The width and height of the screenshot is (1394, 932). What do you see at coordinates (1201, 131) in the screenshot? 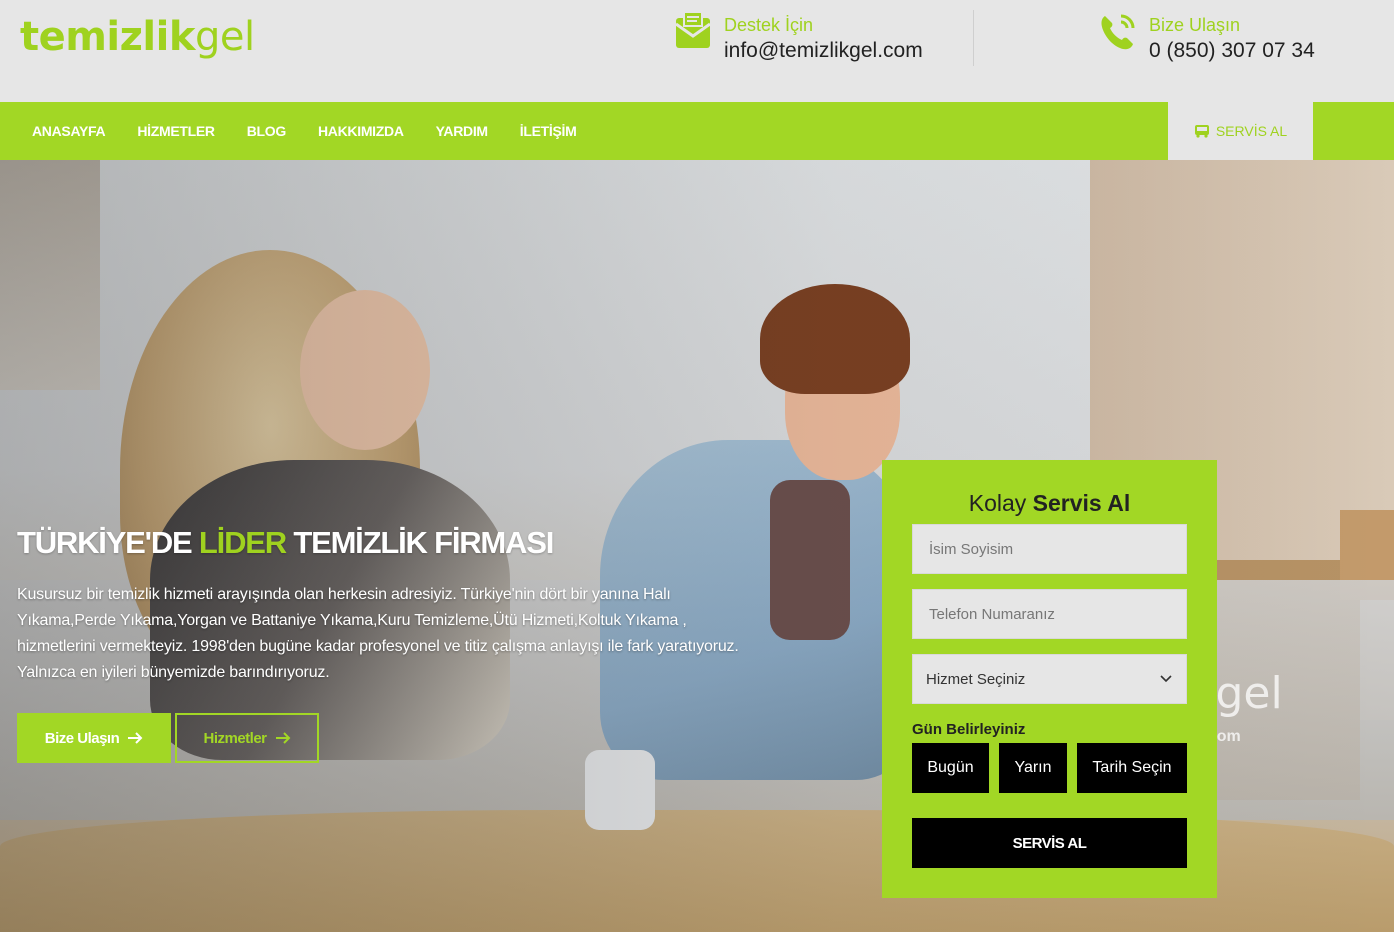
I see `van-icon` at bounding box center [1201, 131].